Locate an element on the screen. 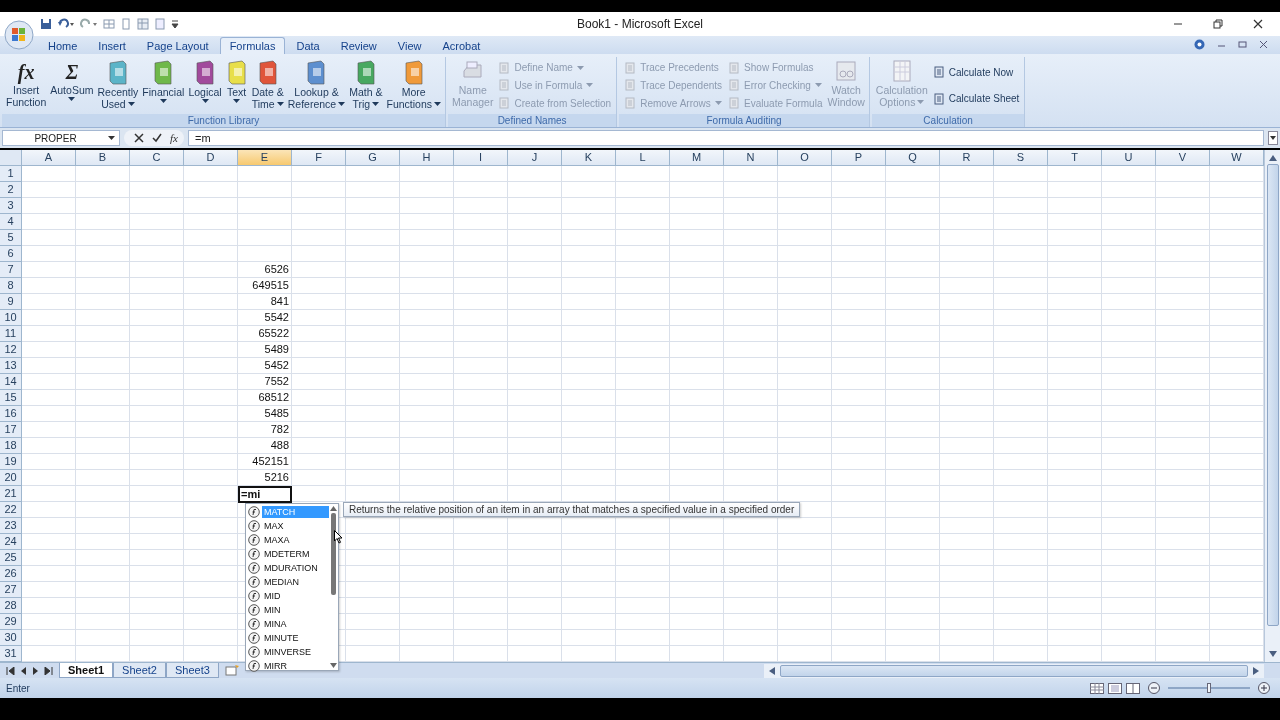  function-option: MAX is located at coordinates (295, 526).